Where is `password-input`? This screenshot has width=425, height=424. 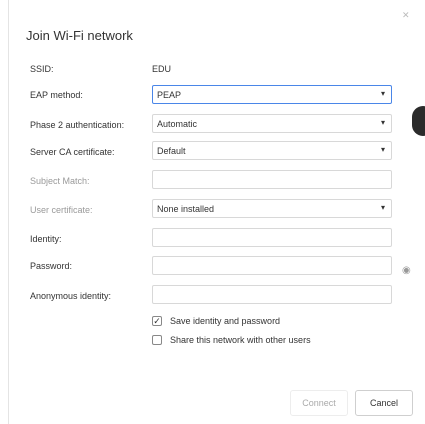 password-input is located at coordinates (272, 265).